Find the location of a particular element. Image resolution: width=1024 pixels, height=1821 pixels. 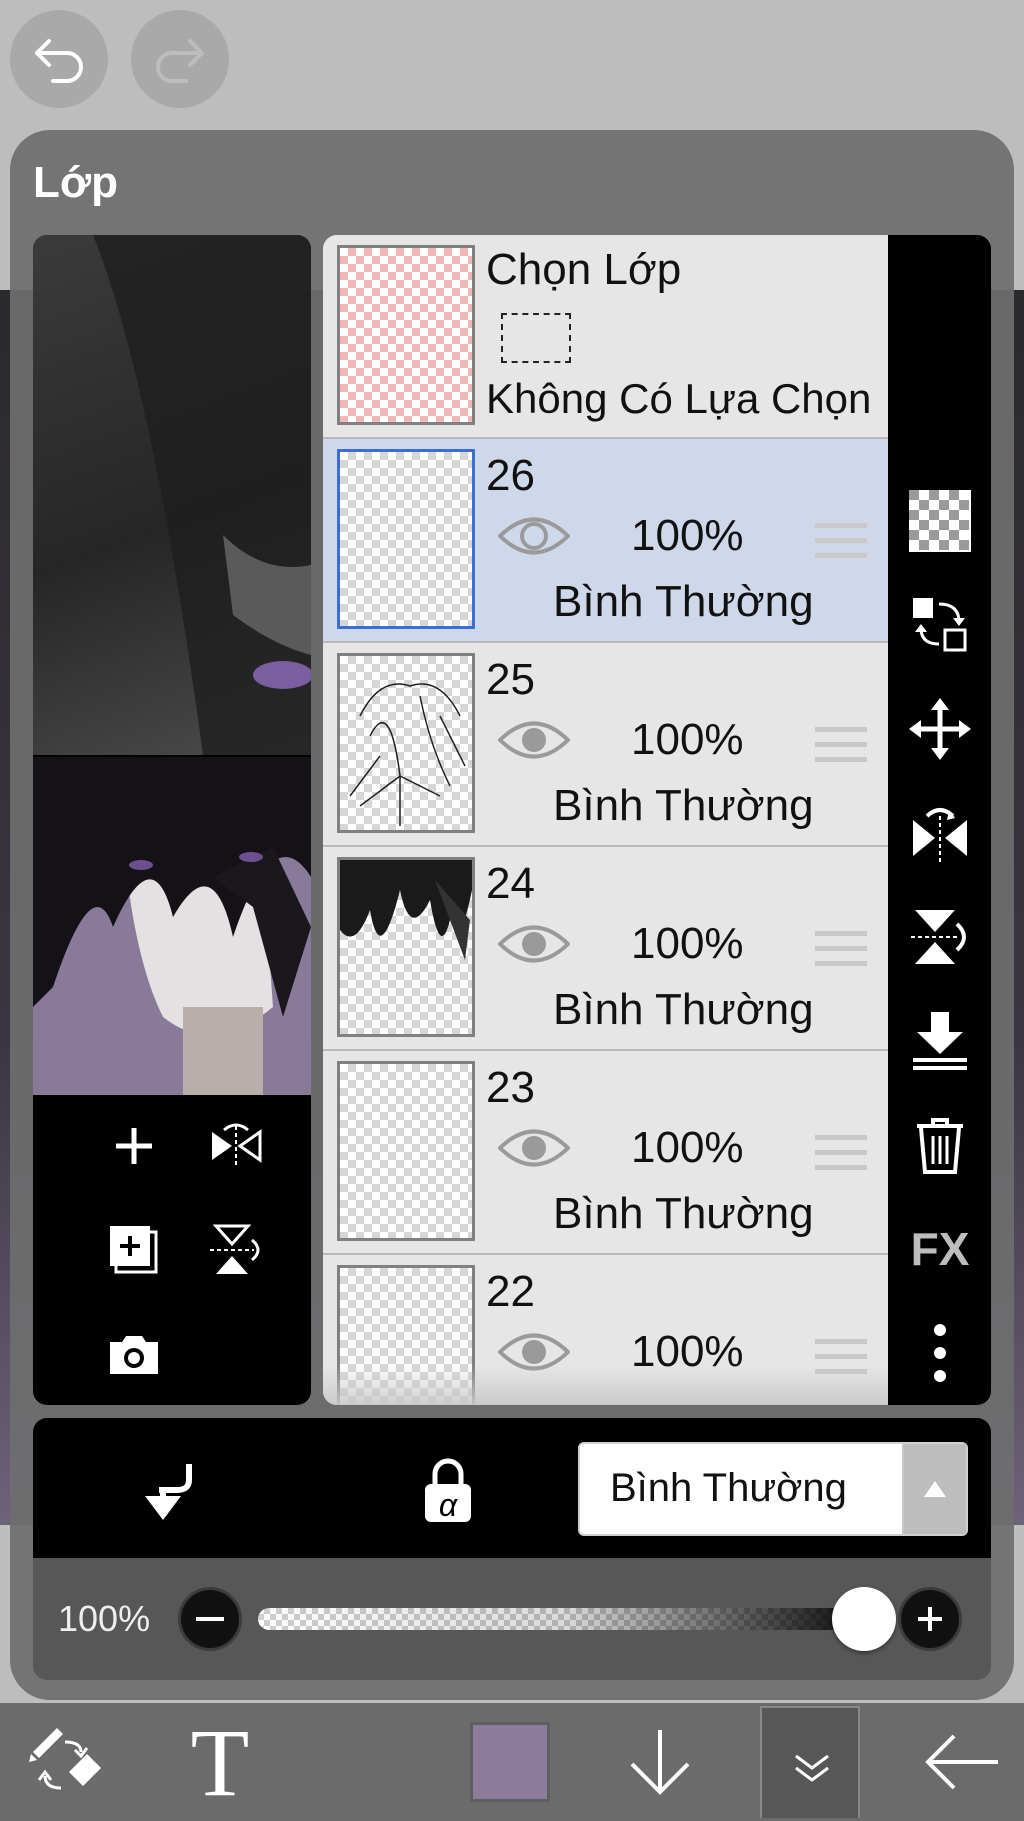

layer-name: 24 is located at coordinates (510, 883).